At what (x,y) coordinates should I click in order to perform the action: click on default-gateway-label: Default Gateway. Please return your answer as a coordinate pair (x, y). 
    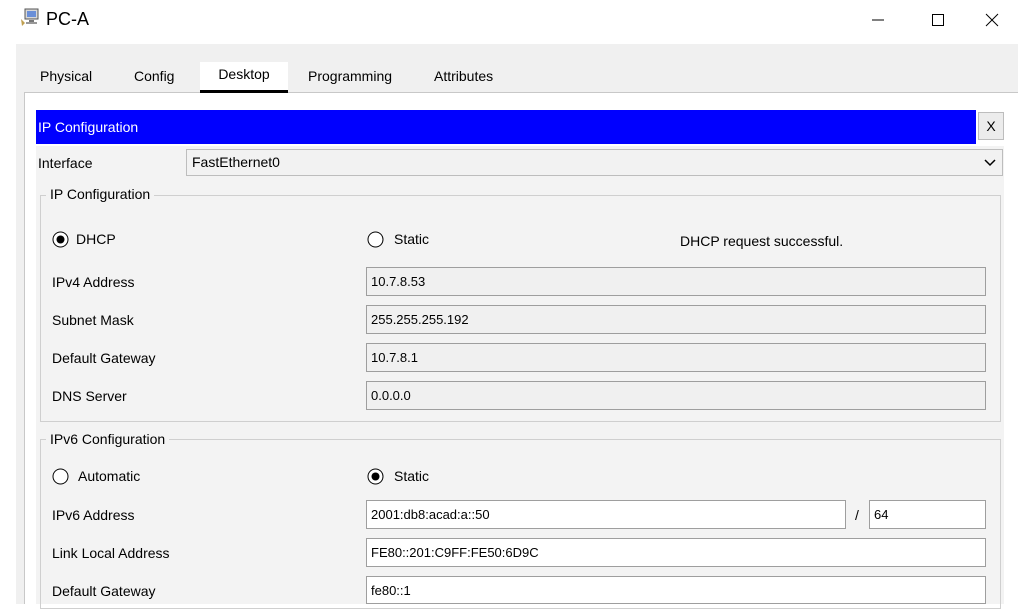
    Looking at the image, I should click on (104, 358).